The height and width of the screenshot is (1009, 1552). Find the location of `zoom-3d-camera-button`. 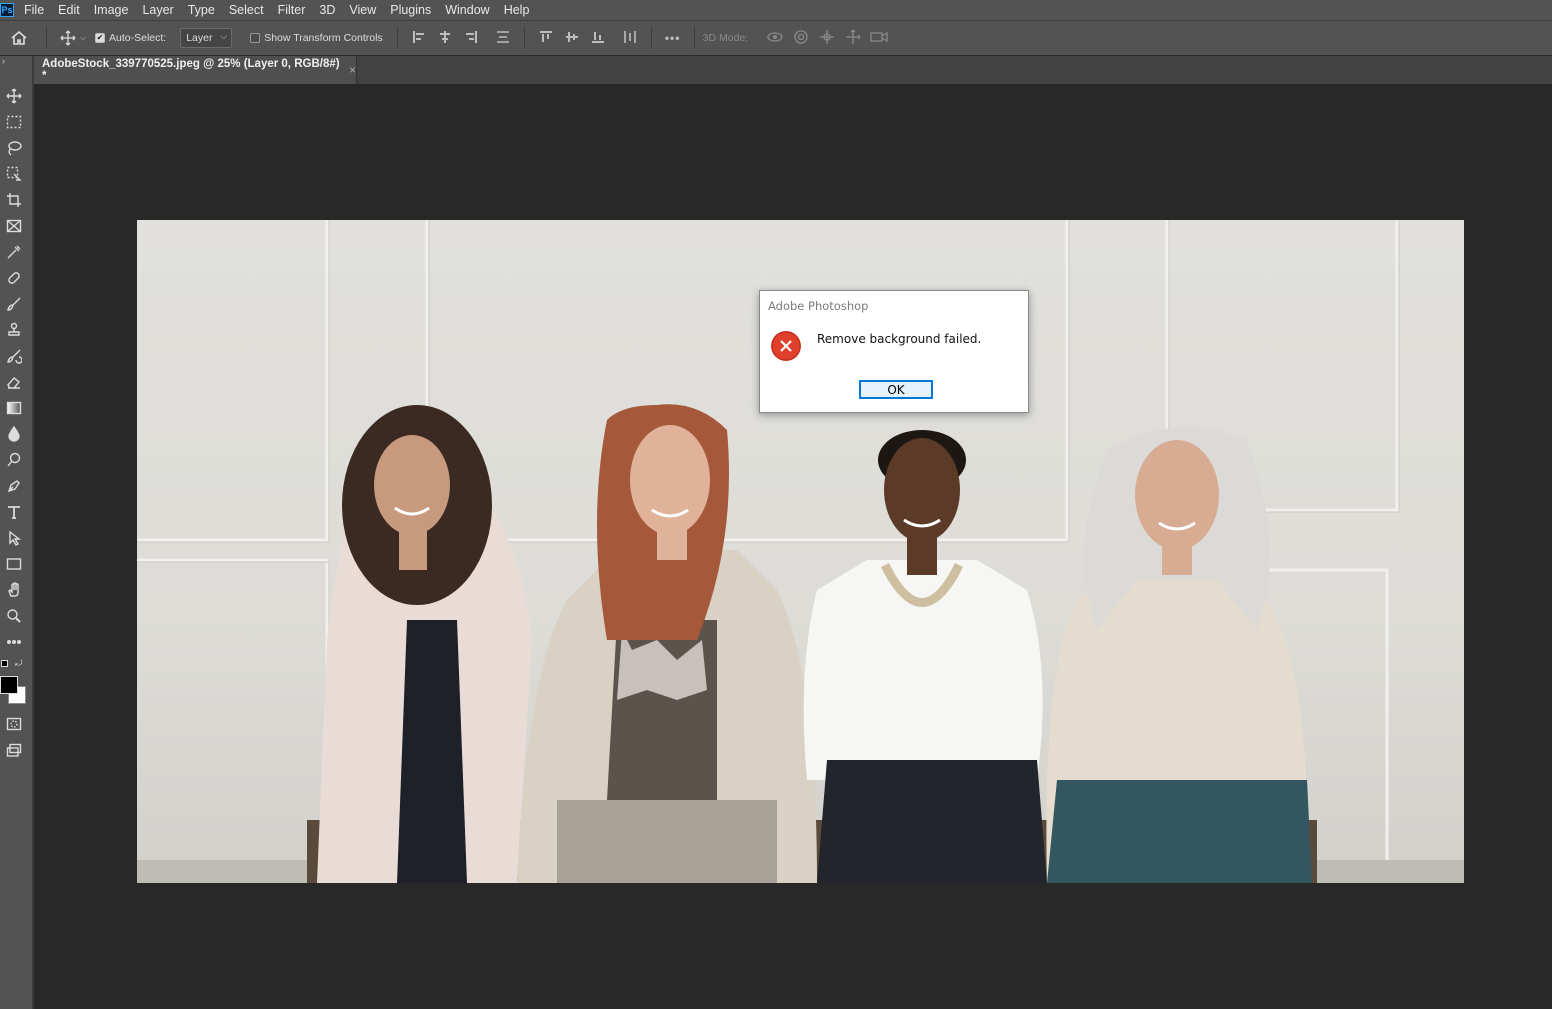

zoom-3d-camera-button is located at coordinates (879, 38).